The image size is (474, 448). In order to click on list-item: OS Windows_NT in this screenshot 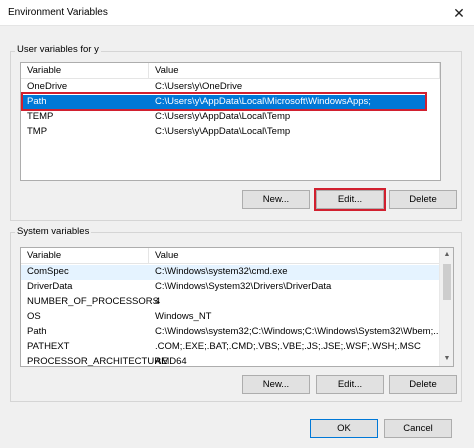, I will do `click(230, 317)`.